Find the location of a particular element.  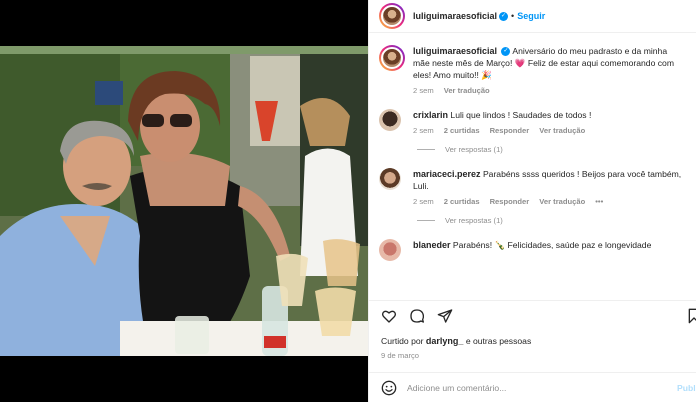

comment-icon is located at coordinates (417, 316).